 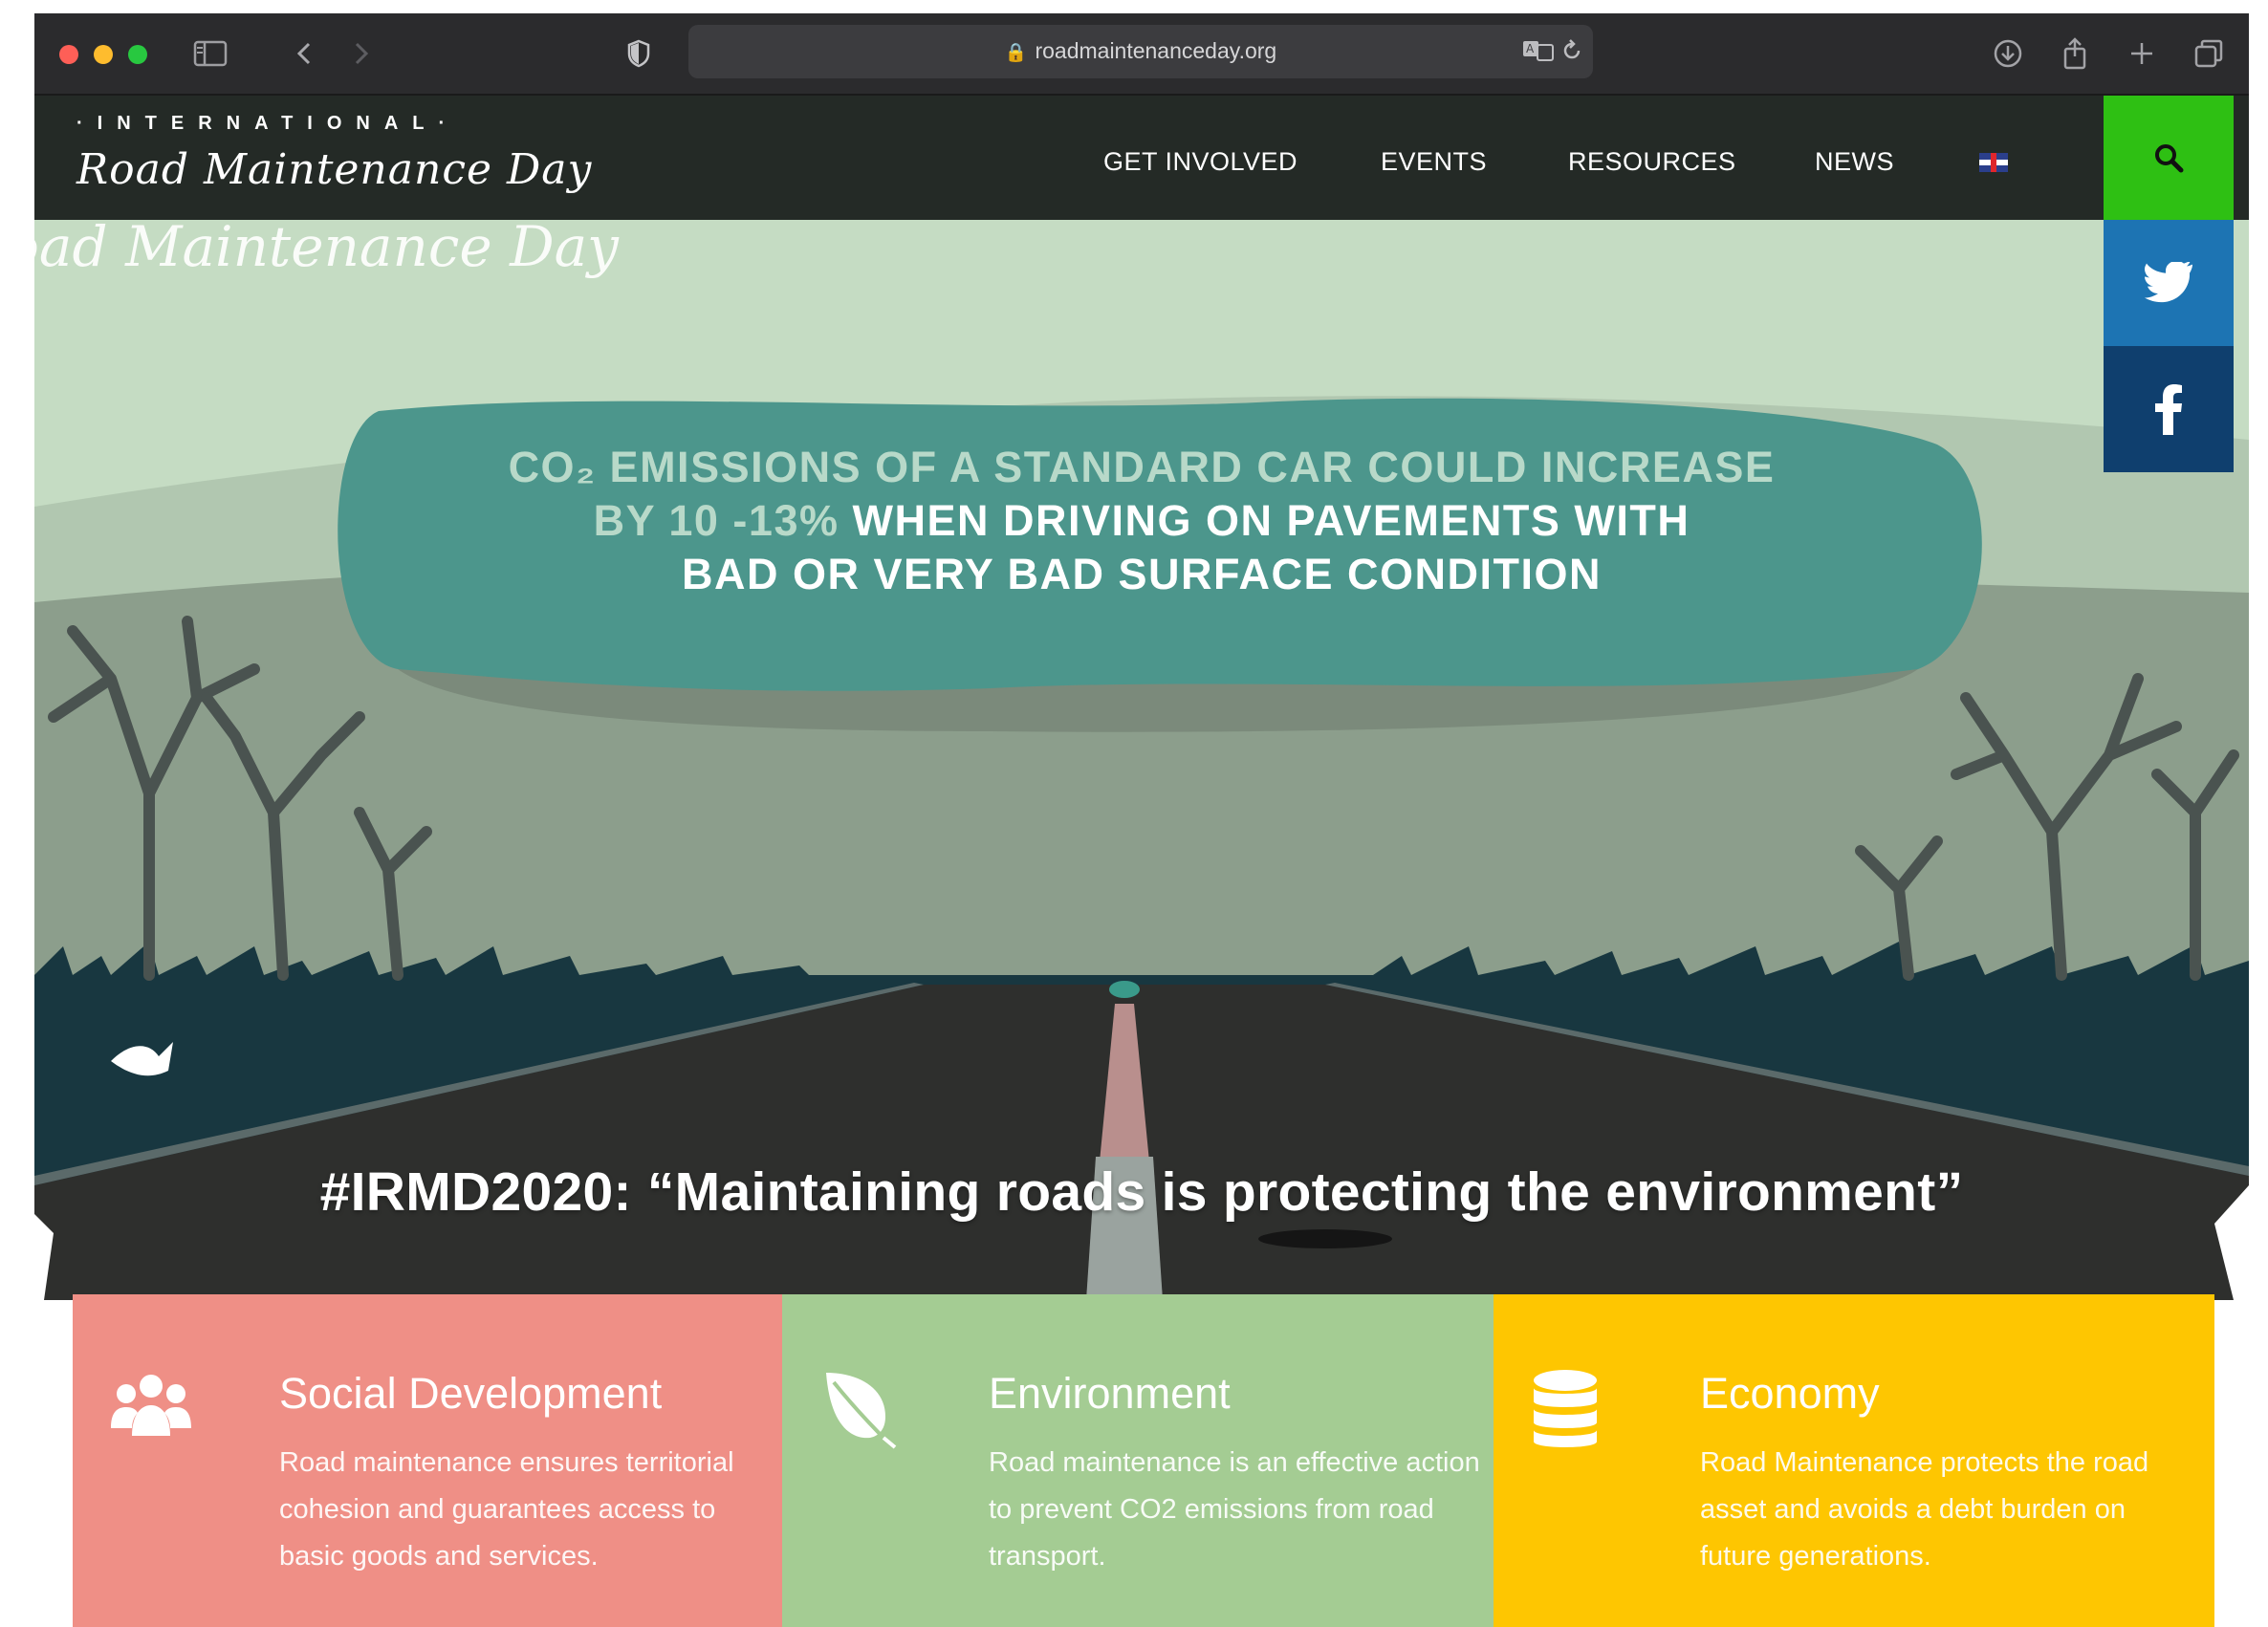 I want to click on users-icon, so click(x=151, y=1409).